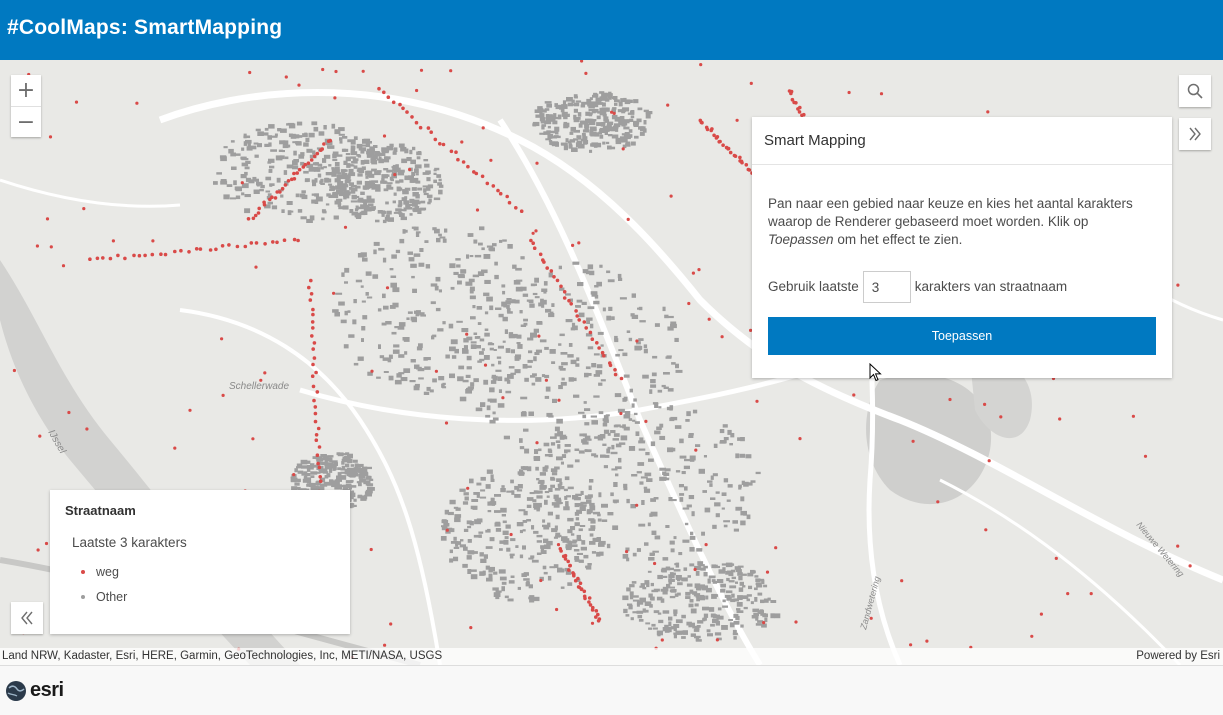  Describe the element at coordinates (26, 90) in the screenshot. I see `zoom-in-button: +` at that location.